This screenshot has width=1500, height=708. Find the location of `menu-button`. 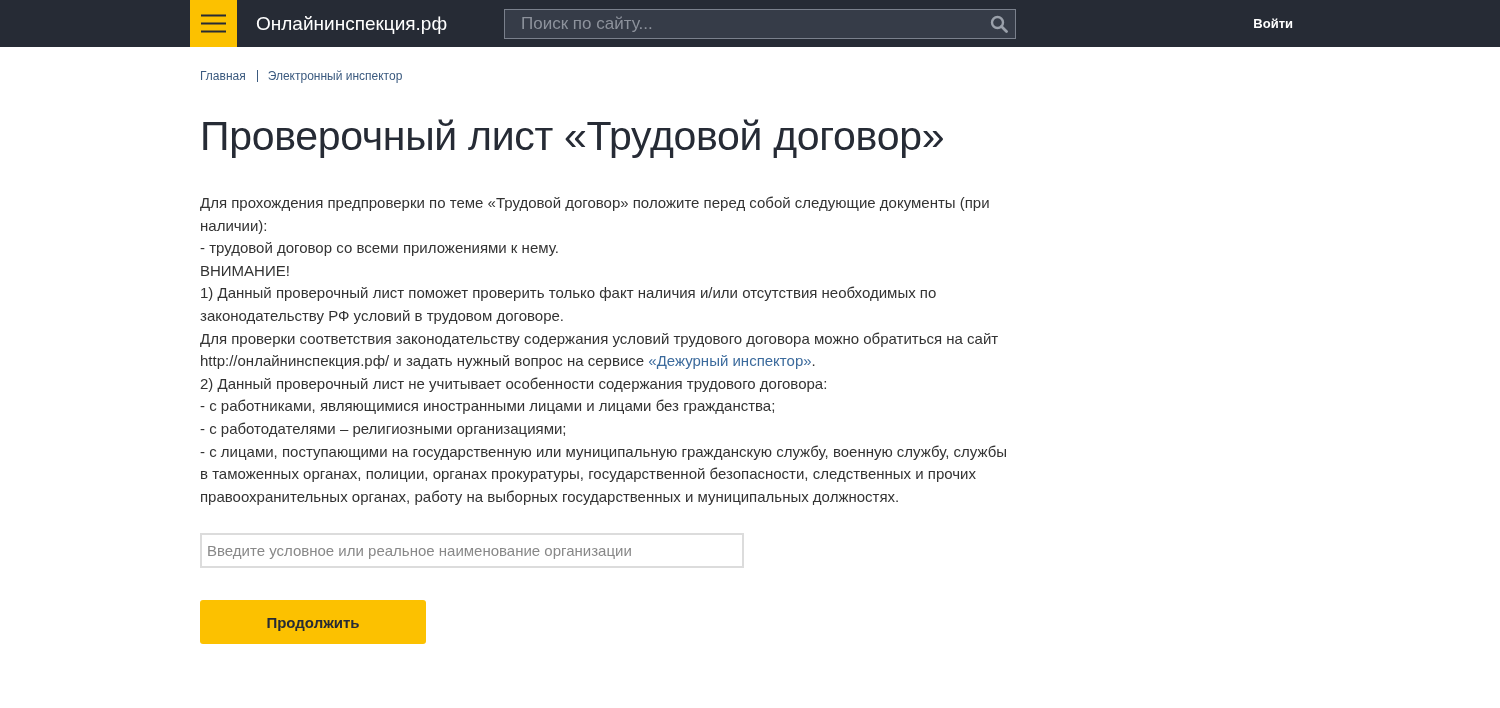

menu-button is located at coordinates (213, 23).